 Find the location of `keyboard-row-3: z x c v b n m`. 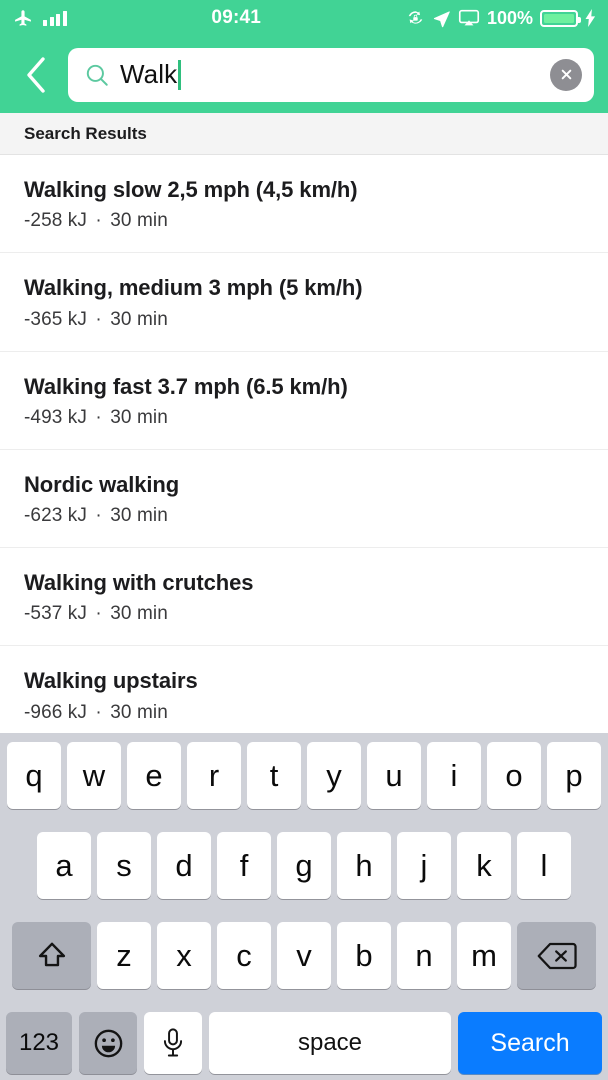

keyboard-row-3: z x c v b n m is located at coordinates (304, 955).